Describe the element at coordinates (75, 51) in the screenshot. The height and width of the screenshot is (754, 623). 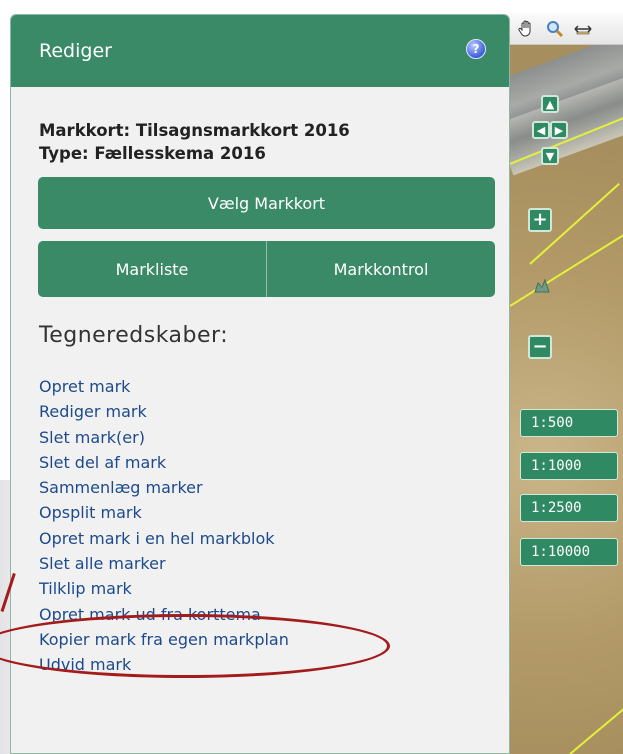
I see `panel-title: Rediger` at that location.